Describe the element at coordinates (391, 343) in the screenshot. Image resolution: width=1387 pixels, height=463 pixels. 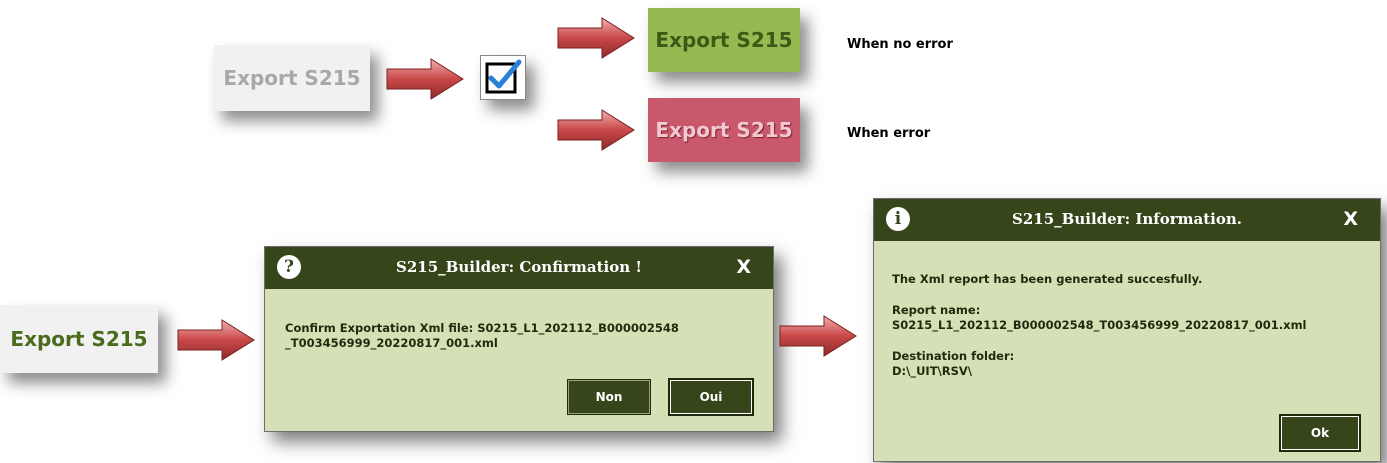
I see `confirm-message-line2: _T003456999_20220817_001.xml` at that location.